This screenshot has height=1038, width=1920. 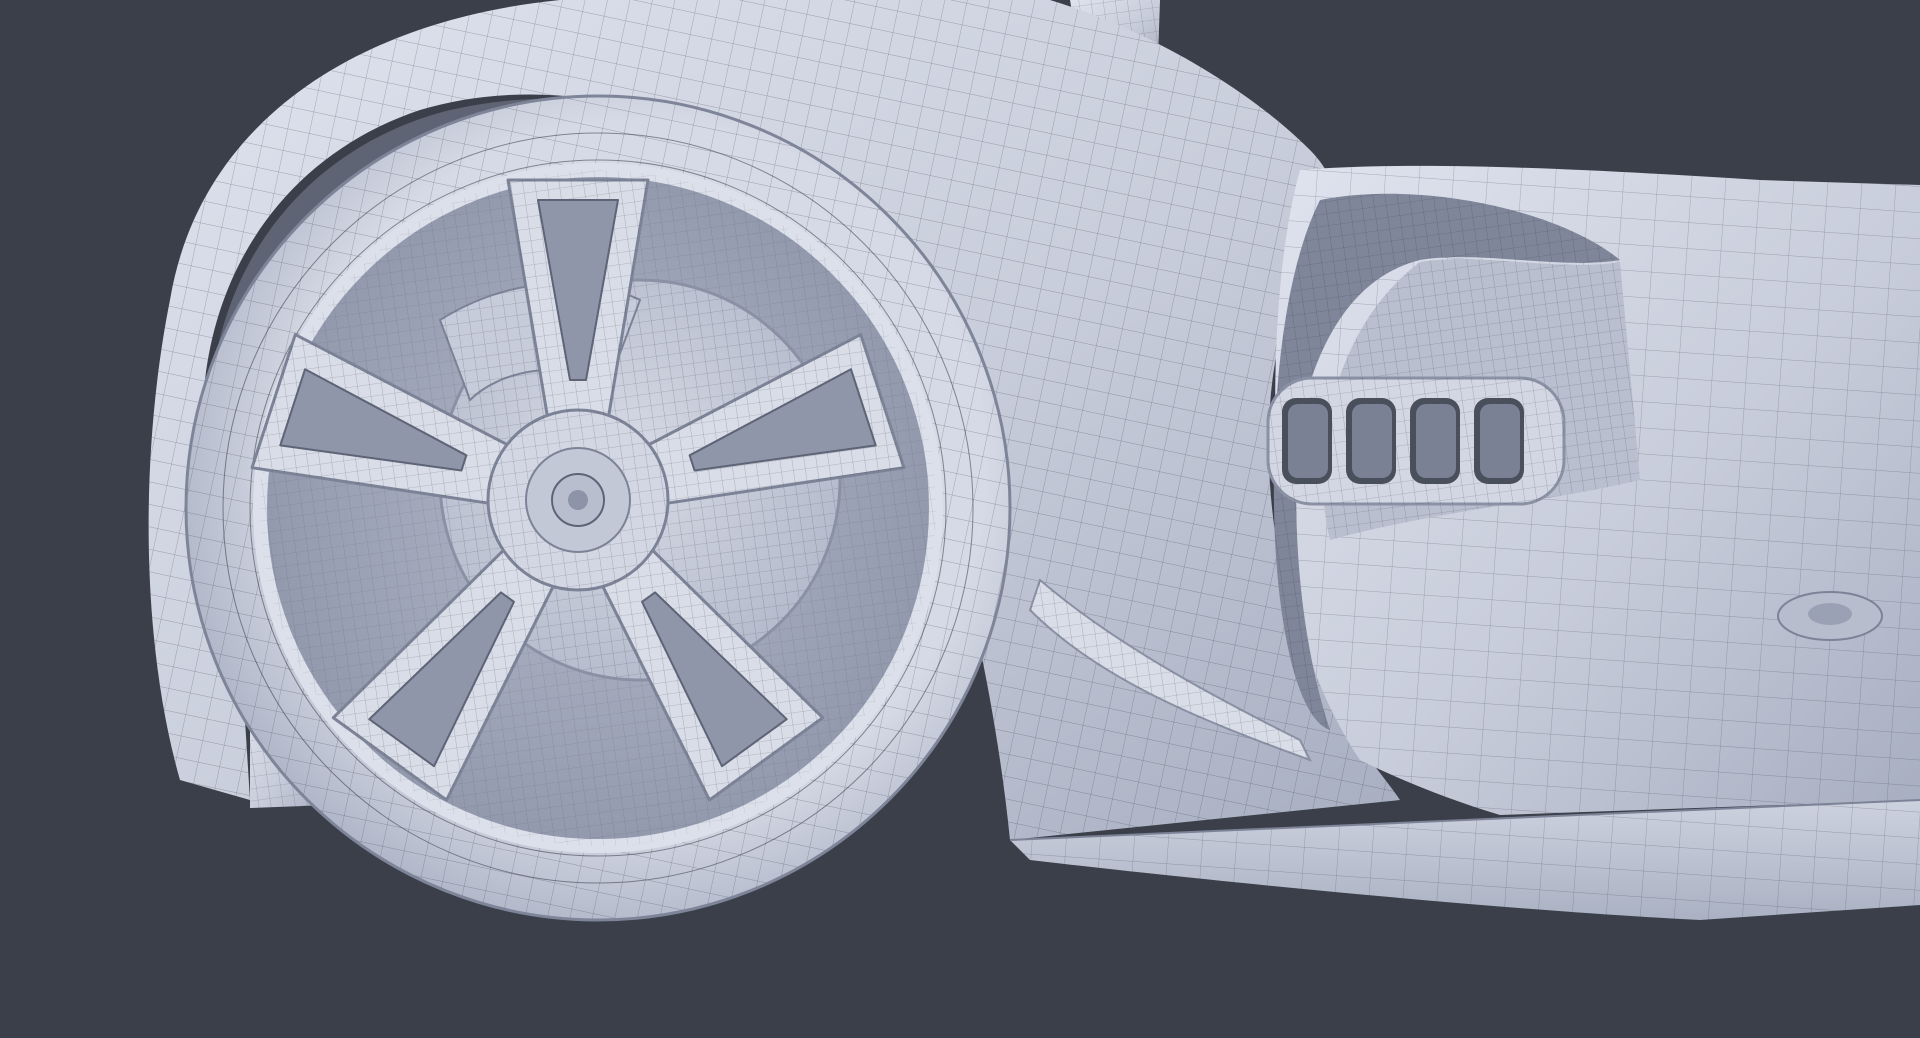 What do you see at coordinates (1830, 616) in the screenshot?
I see `body-fastener` at bounding box center [1830, 616].